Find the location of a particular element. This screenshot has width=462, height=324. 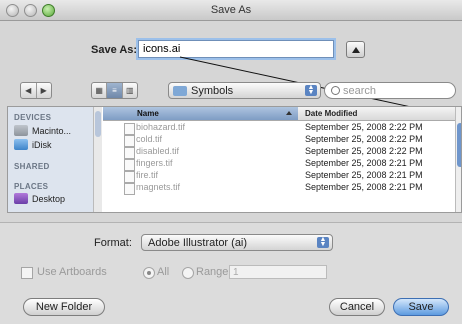

sidebar-item-label: Desktop is located at coordinates (49, 198).